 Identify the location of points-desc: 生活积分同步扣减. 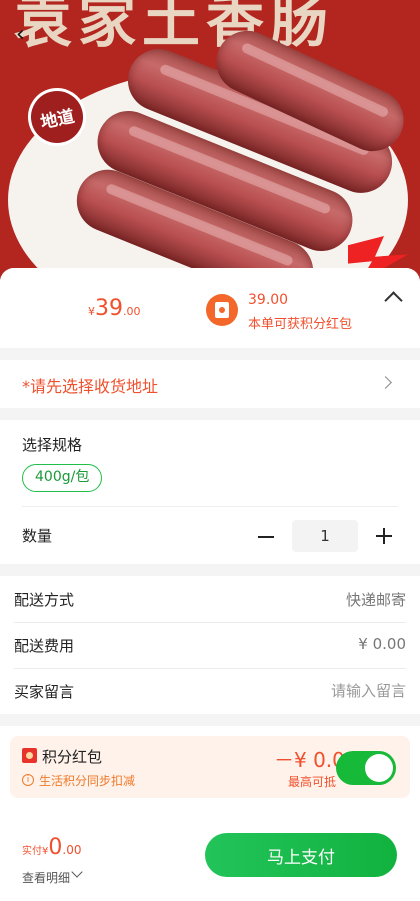
(87, 781).